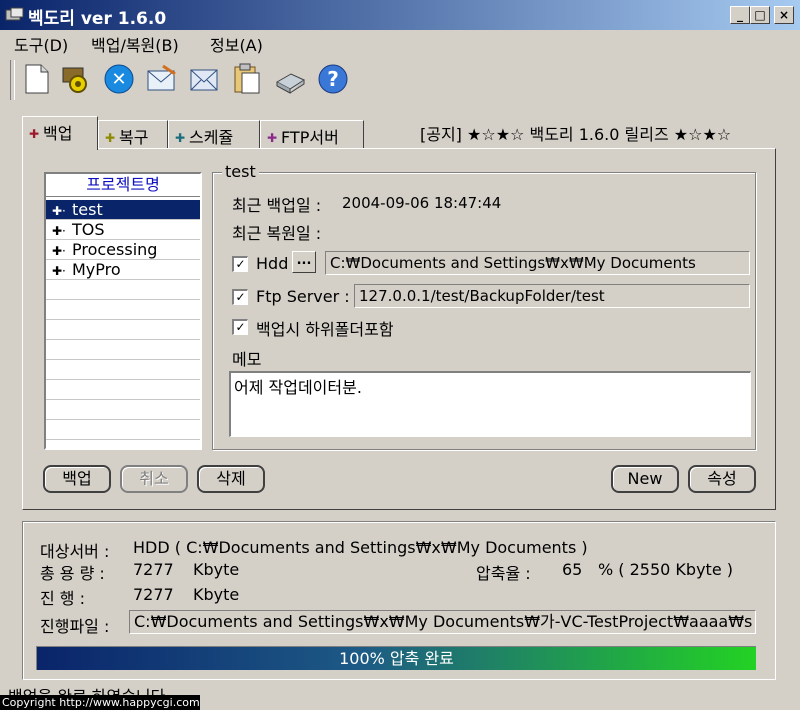  Describe the element at coordinates (123, 185) in the screenshot. I see `project-list-header: 프로젝트명` at that location.